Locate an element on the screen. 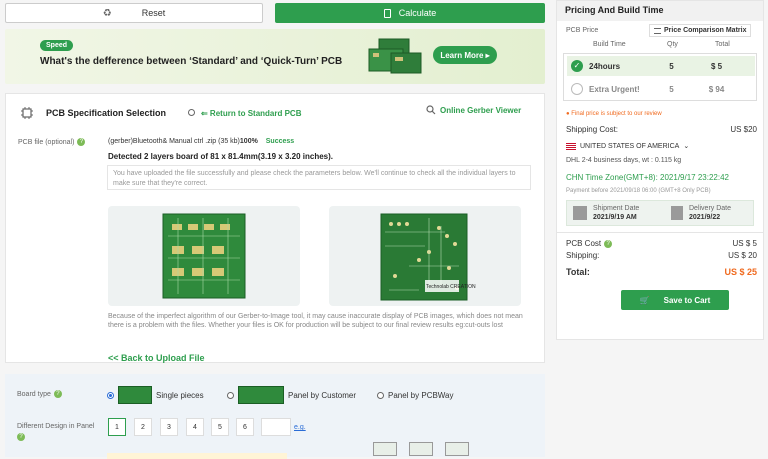 Image resolution: width=768 pixels, height=459 pixels. reset-label: Reset is located at coordinates (153, 13).